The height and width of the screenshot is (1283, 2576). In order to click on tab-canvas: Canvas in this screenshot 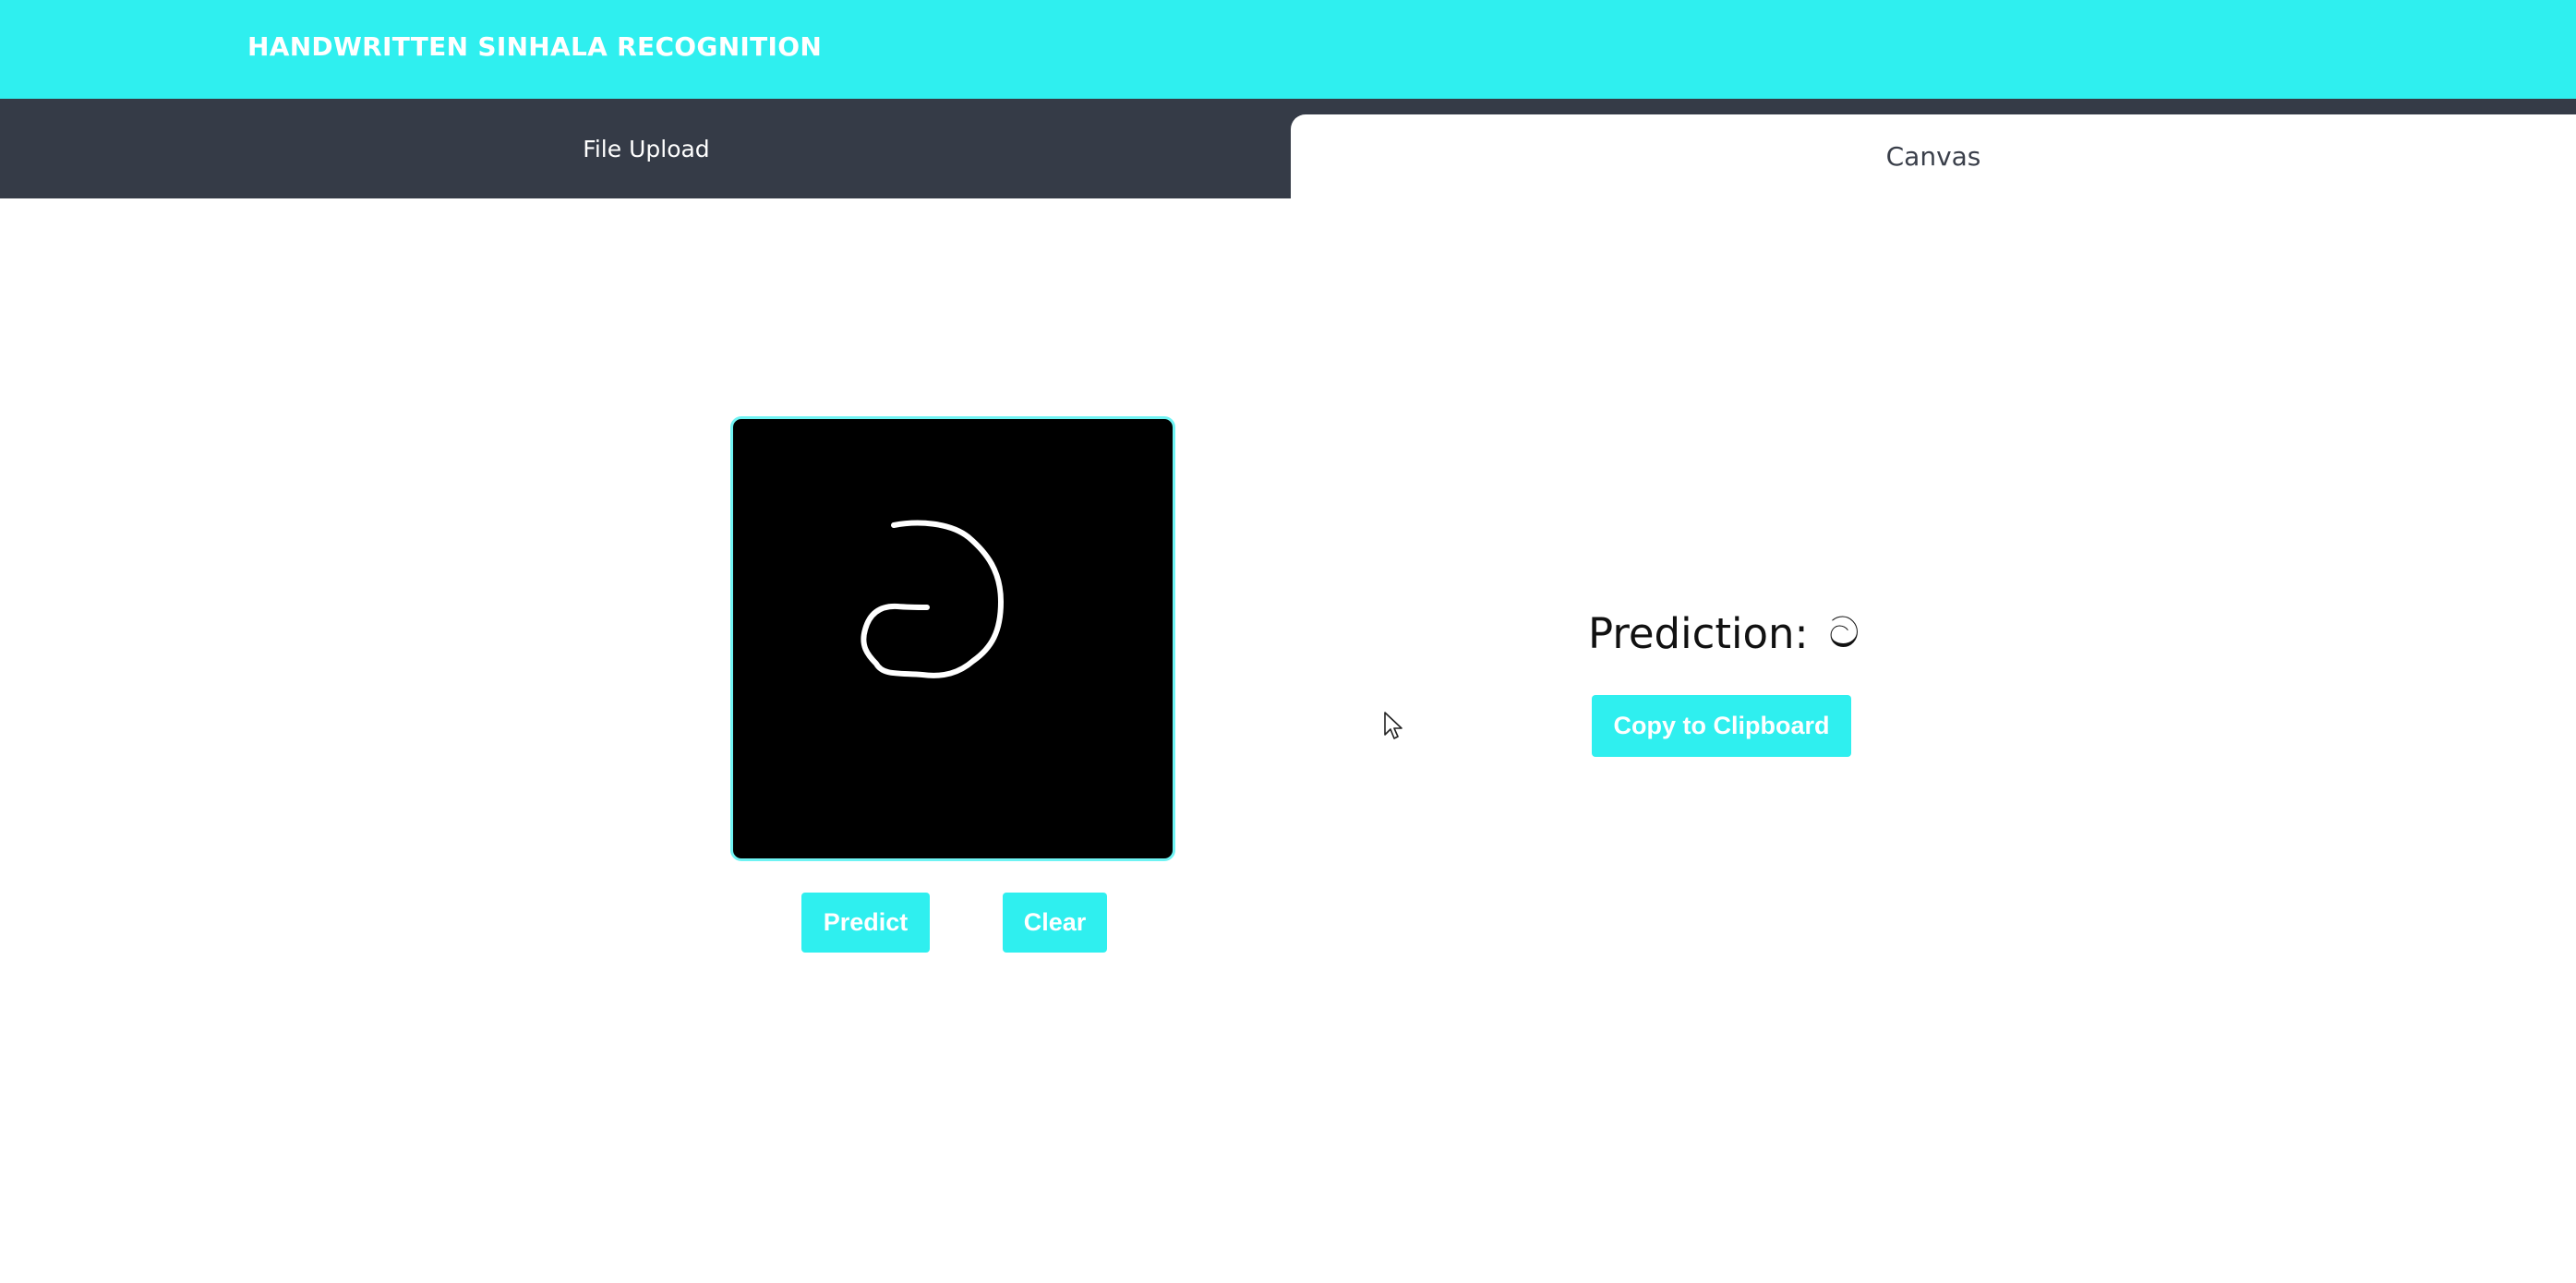, I will do `click(1933, 156)`.